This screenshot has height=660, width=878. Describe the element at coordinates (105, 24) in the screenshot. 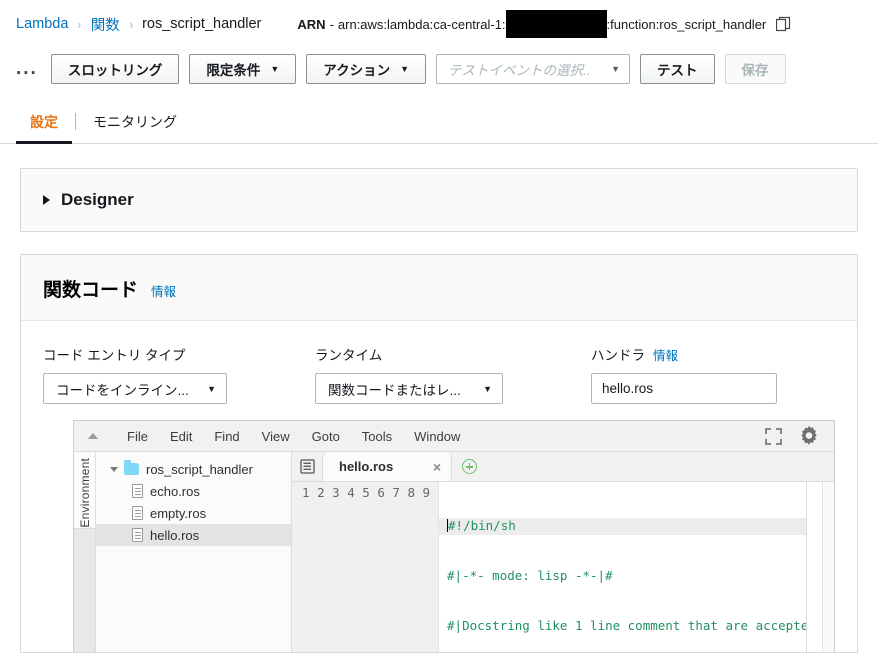

I see `breadcrumb-item-functions: 関数` at that location.